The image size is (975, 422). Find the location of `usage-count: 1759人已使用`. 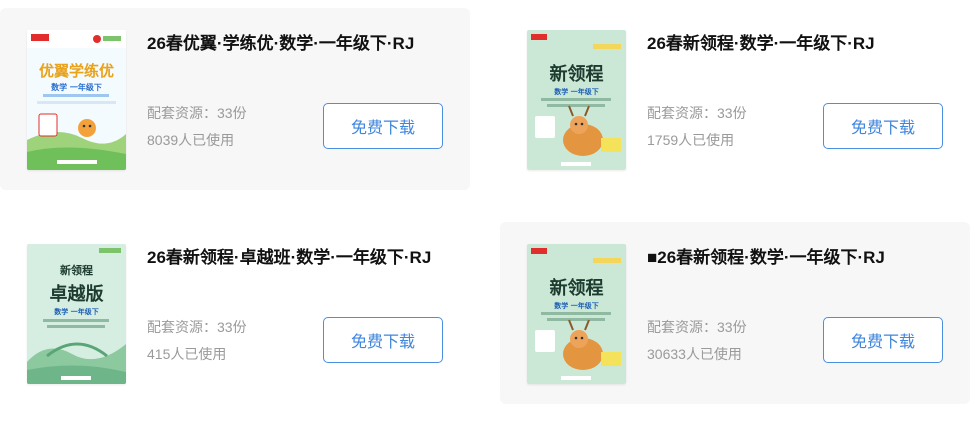

usage-count: 1759人已使用 is located at coordinates (690, 140).